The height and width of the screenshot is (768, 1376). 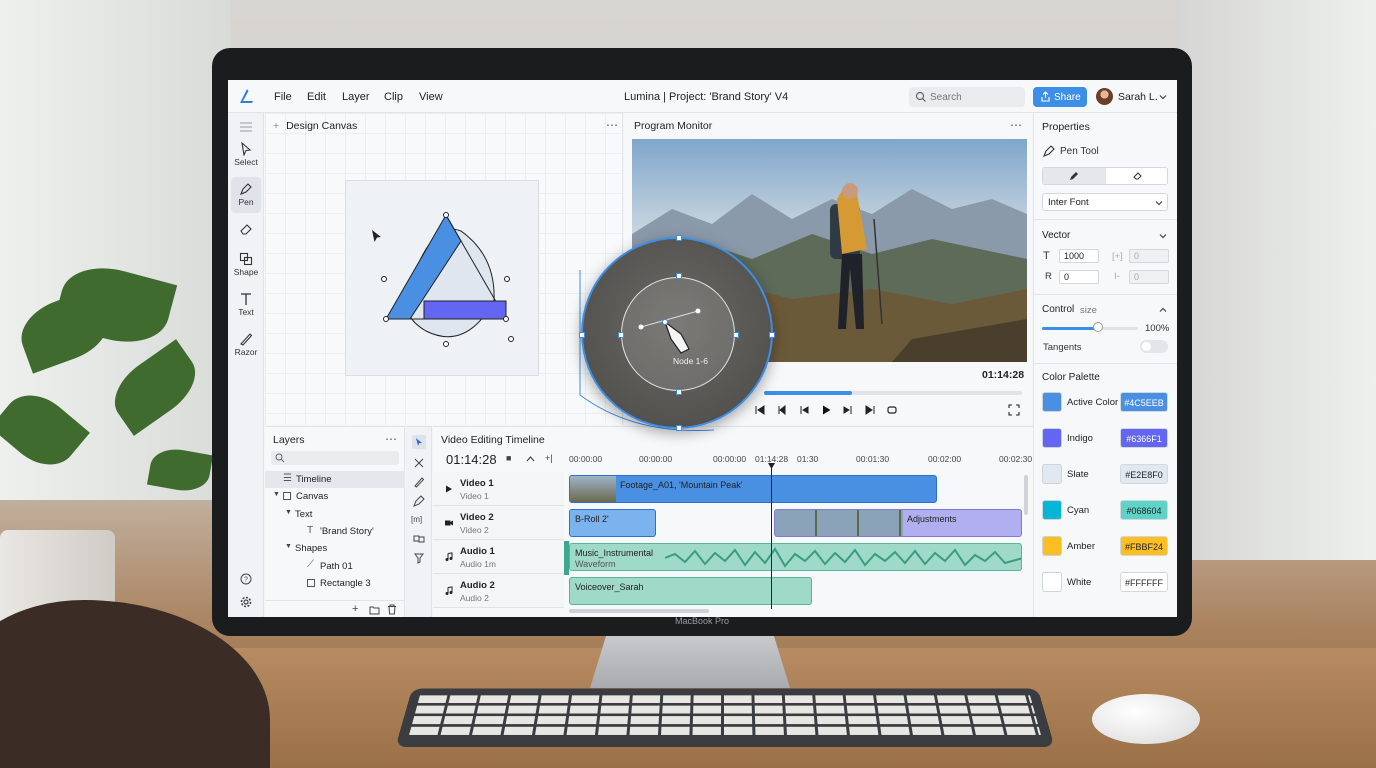 I want to click on track-header: Video 1 Video 1, so click(x=498, y=489).